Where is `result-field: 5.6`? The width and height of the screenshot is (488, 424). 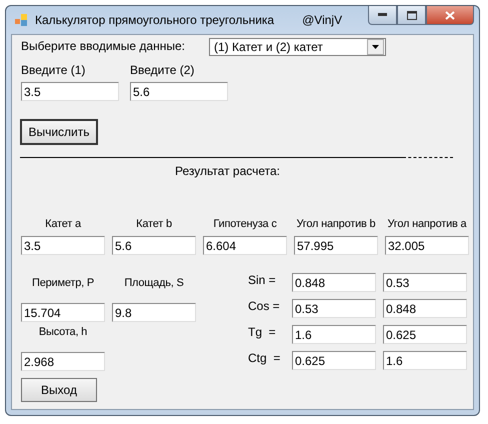
result-field: 5.6 is located at coordinates (154, 245).